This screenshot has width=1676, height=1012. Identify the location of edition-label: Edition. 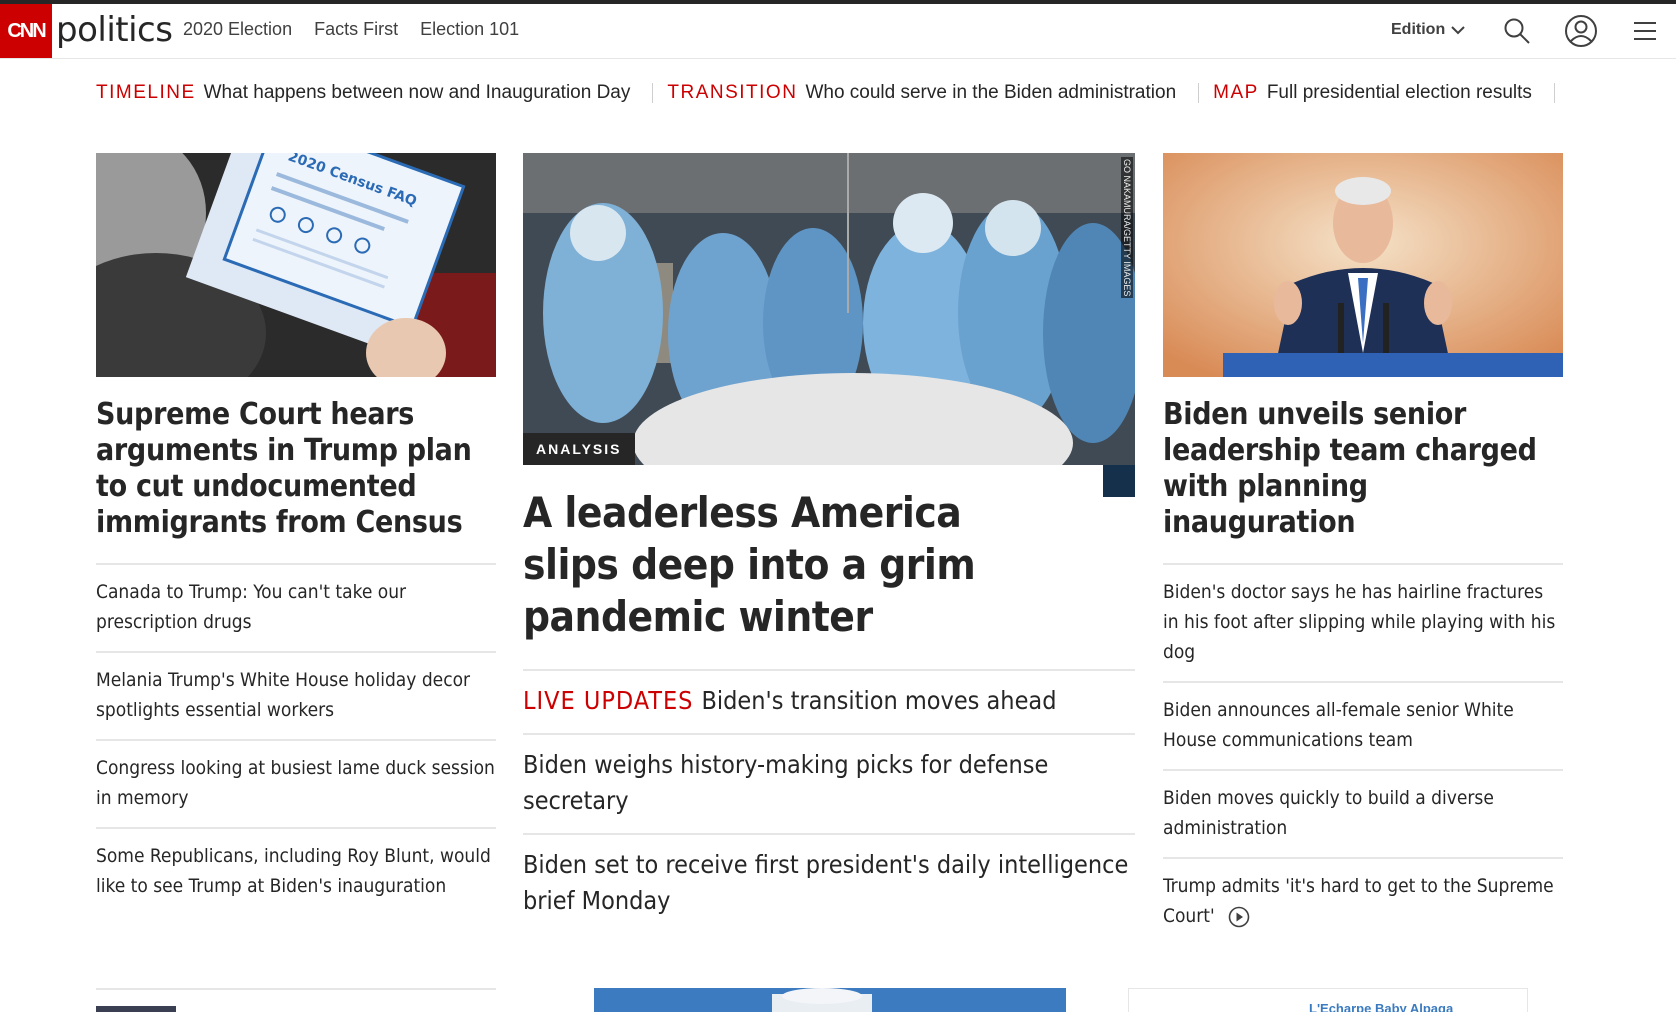
(1418, 29).